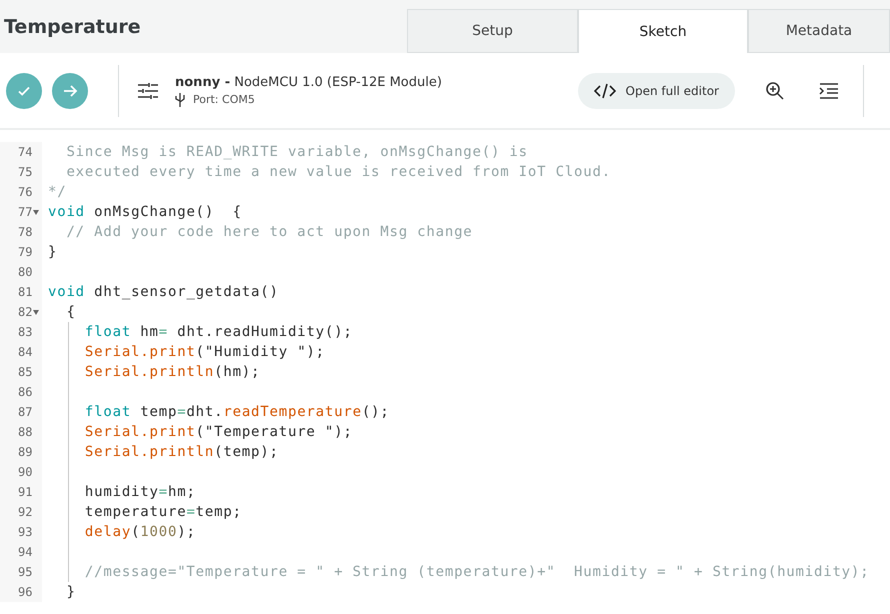 This screenshot has height=614, width=890. I want to click on code-line: Serial.println(hm);, so click(172, 372).